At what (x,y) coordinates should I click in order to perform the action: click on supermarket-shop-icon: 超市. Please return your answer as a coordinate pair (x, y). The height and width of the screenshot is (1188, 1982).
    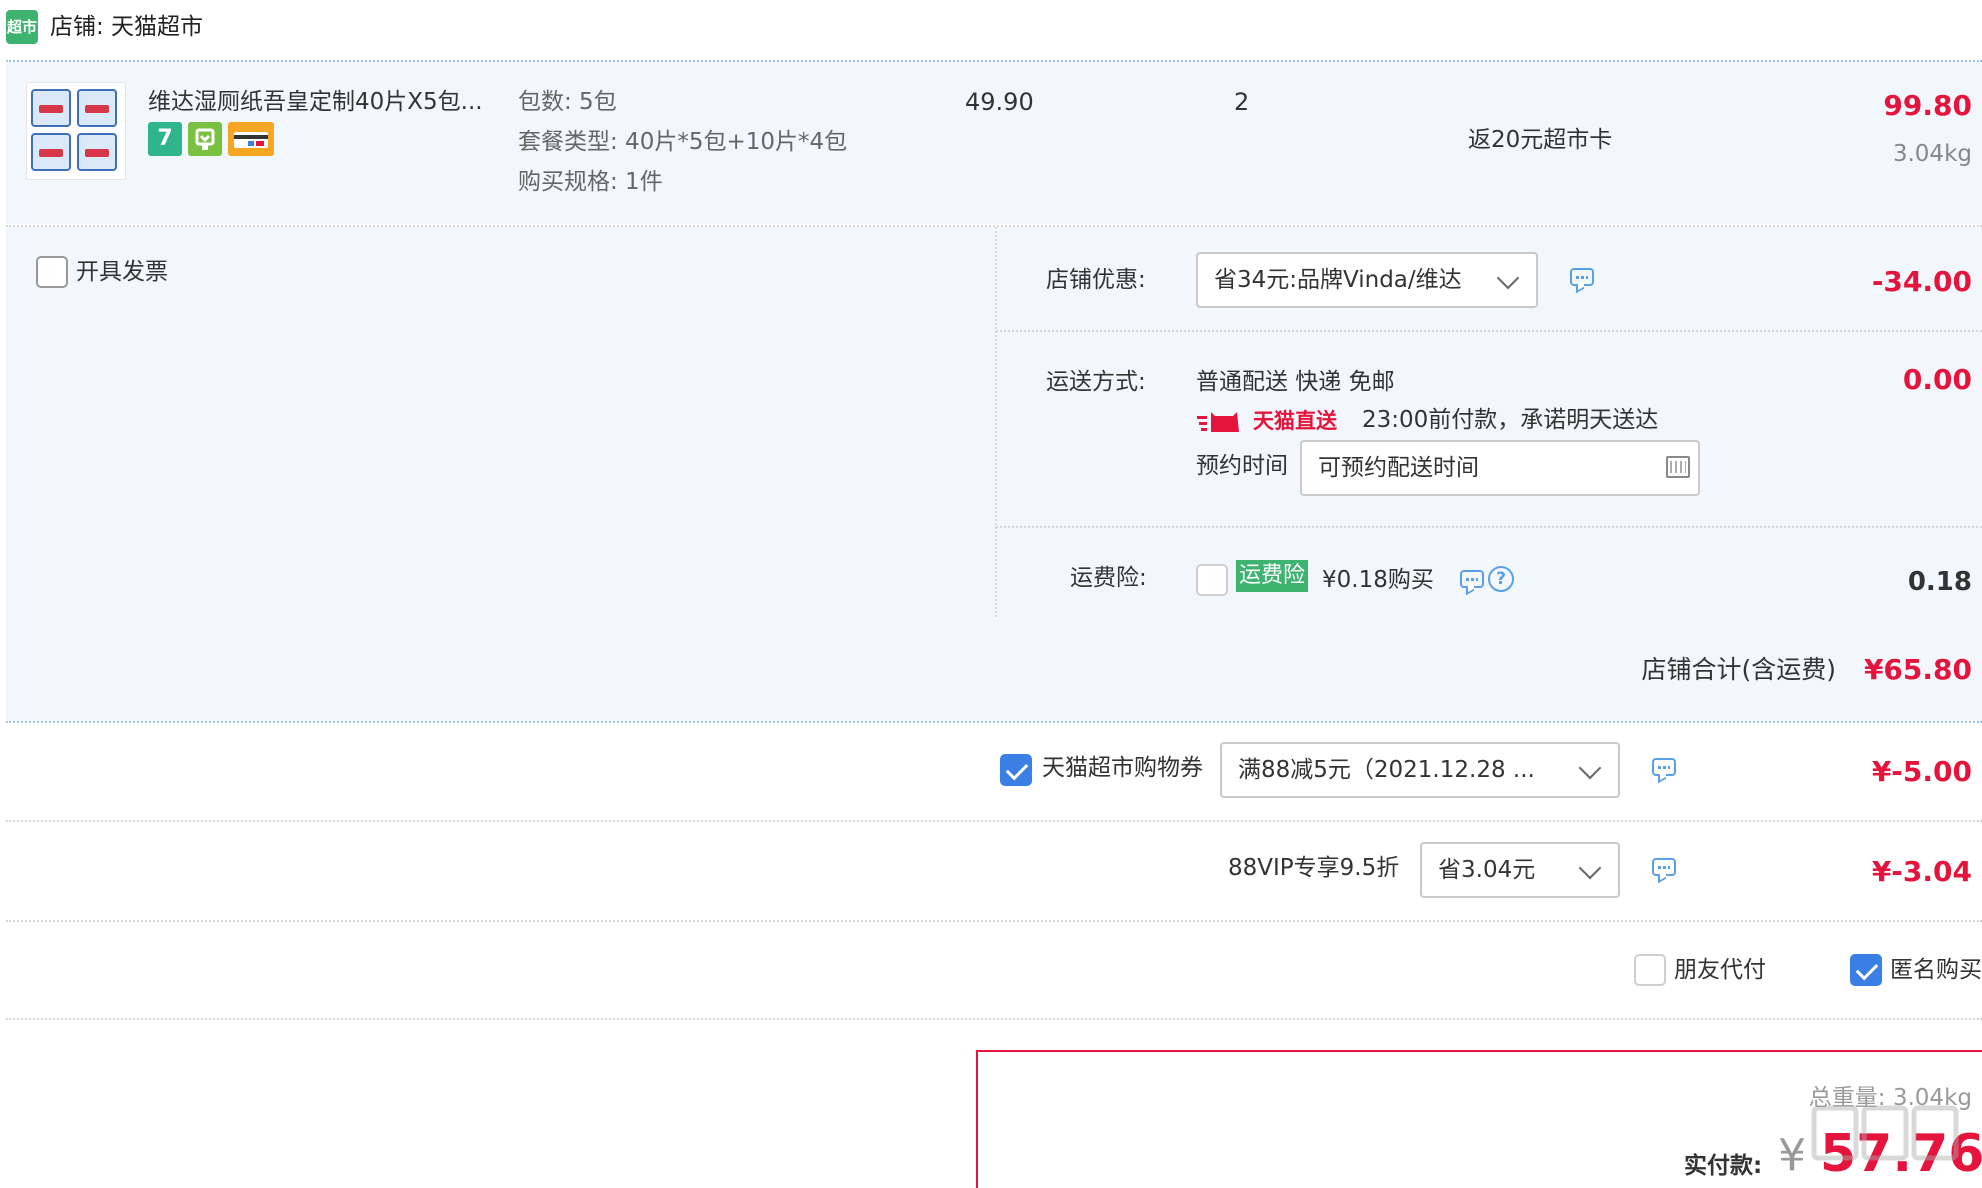
    Looking at the image, I should click on (22, 27).